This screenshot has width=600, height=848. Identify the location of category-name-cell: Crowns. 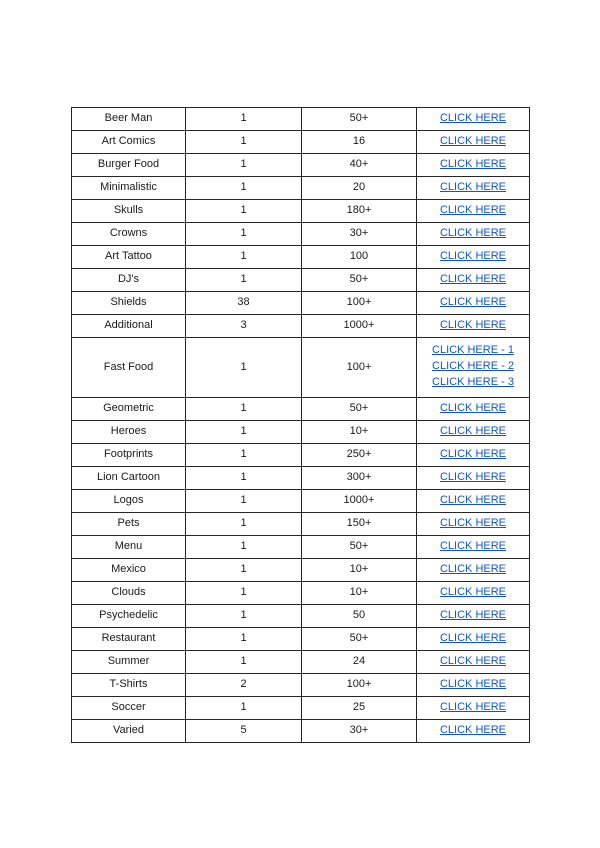
(128, 234).